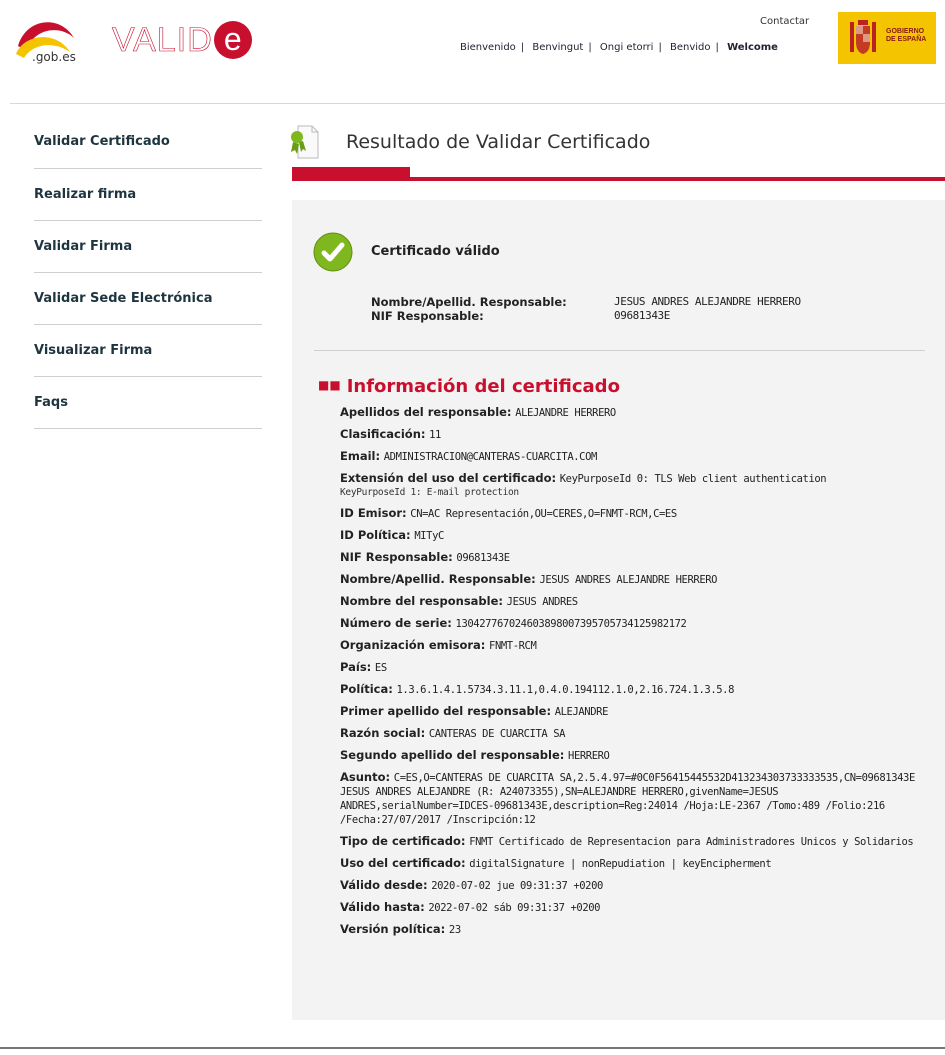 The width and height of the screenshot is (945, 1055). What do you see at coordinates (365, 777) in the screenshot?
I see `field-key: Asunto:` at bounding box center [365, 777].